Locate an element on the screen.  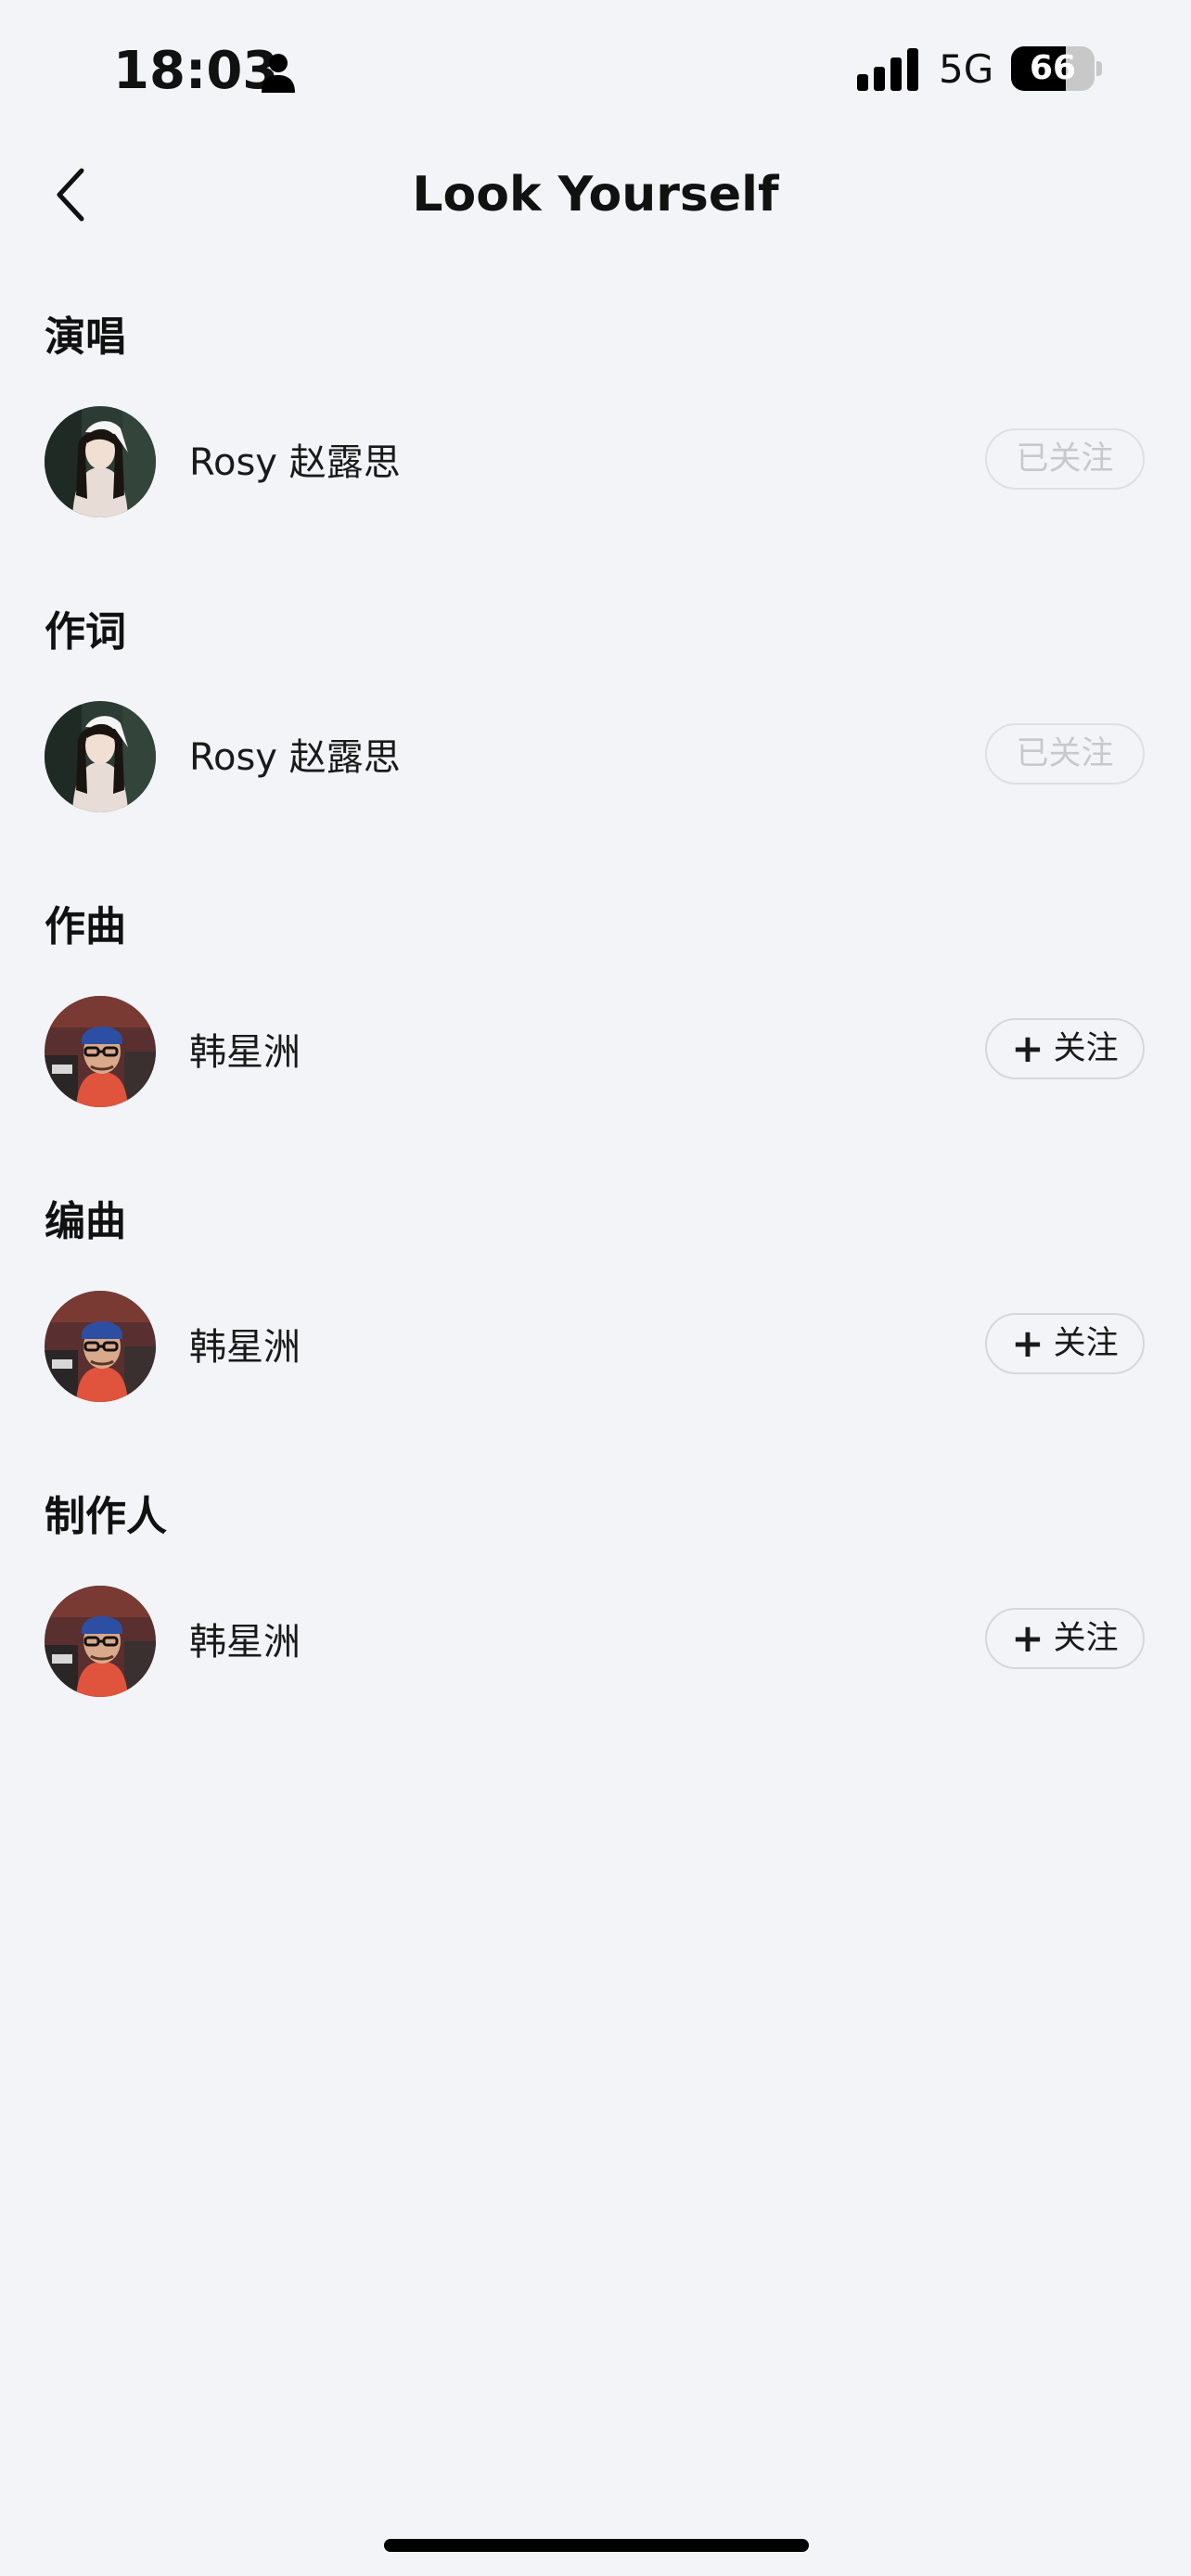
nav-bar: Look Yourself is located at coordinates (595, 194).